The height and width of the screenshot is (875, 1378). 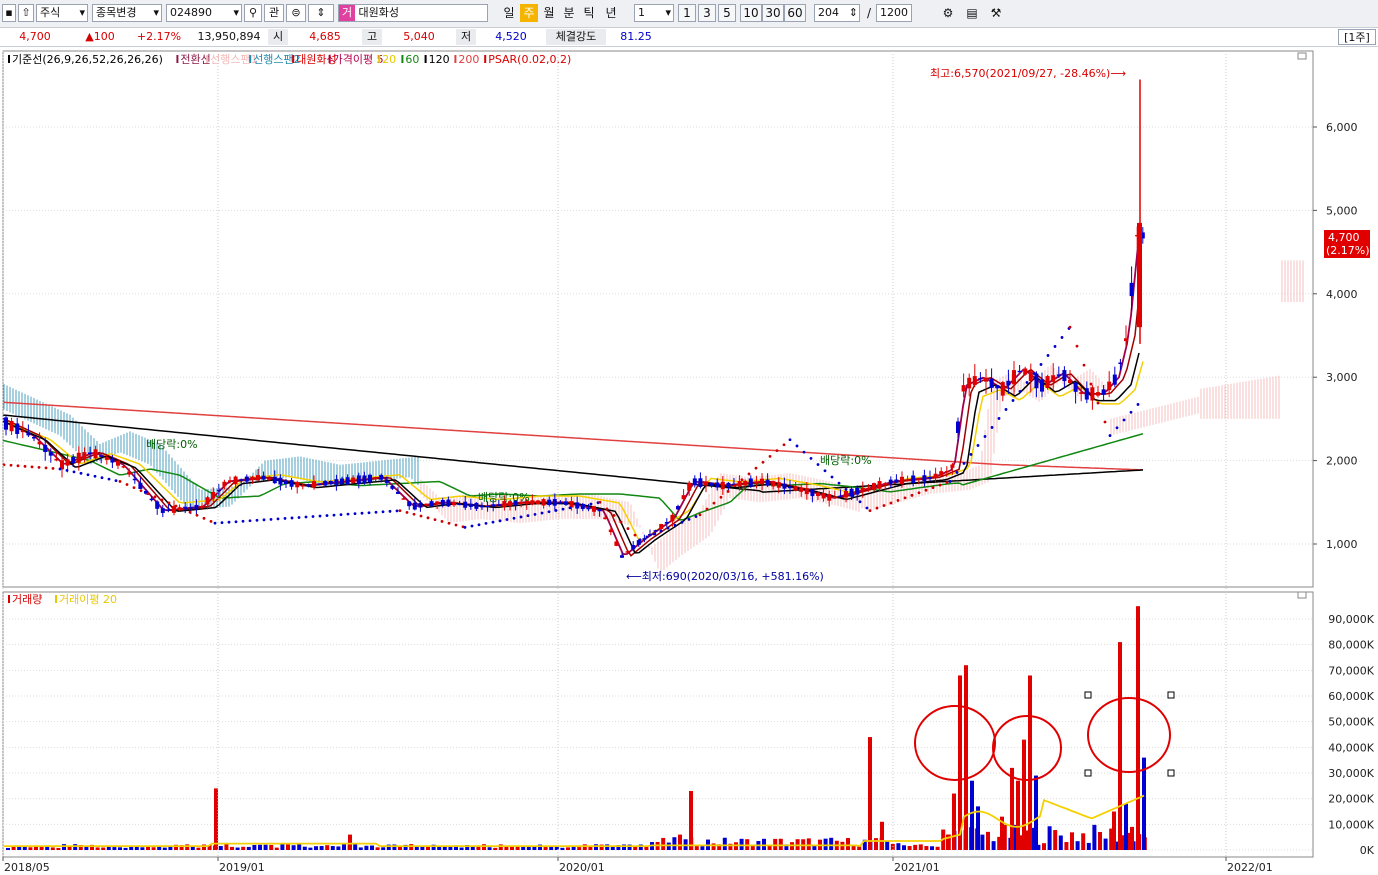 I want to click on save-icon: ▤, so click(x=972, y=13).